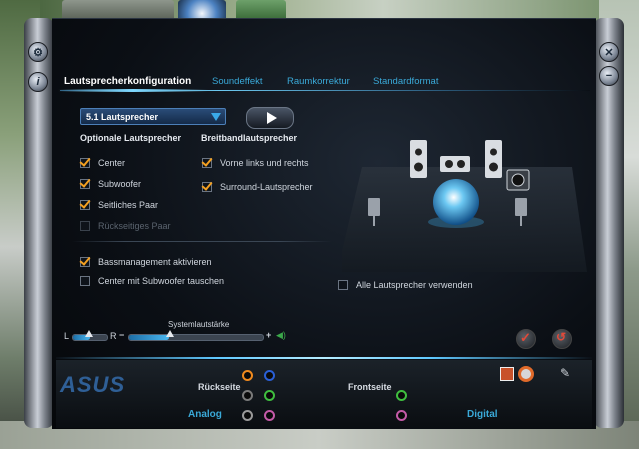  What do you see at coordinates (269, 415) in the screenshot?
I see `jack-pink` at bounding box center [269, 415].